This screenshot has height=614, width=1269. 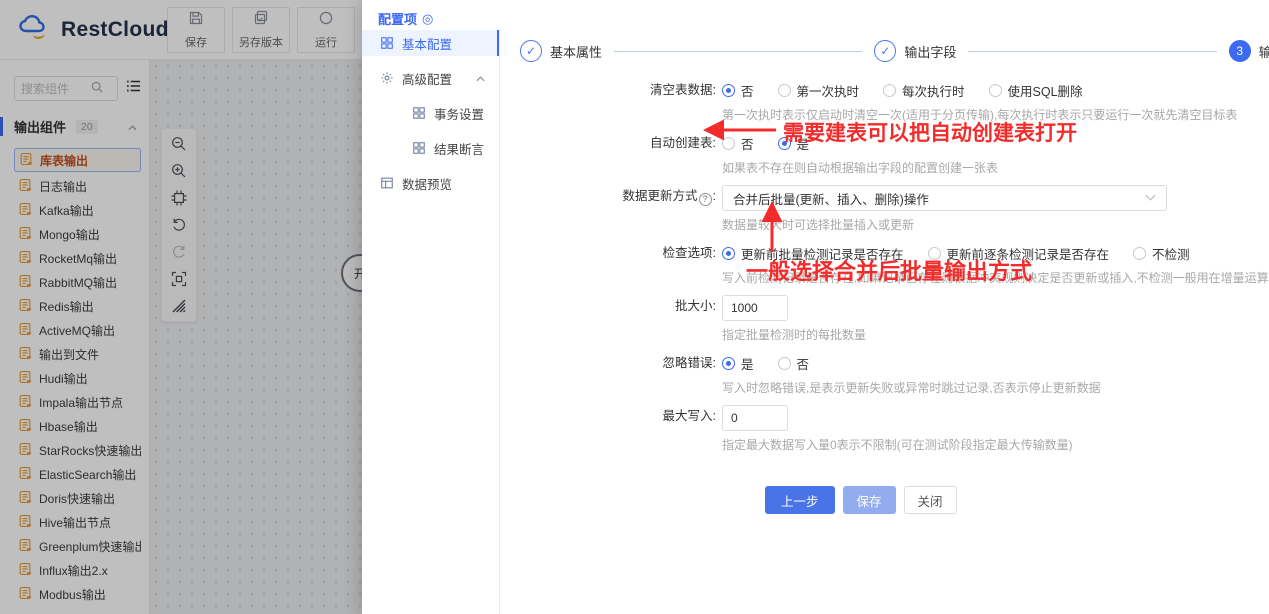 What do you see at coordinates (387, 183) in the screenshot?
I see `table-icon` at bounding box center [387, 183].